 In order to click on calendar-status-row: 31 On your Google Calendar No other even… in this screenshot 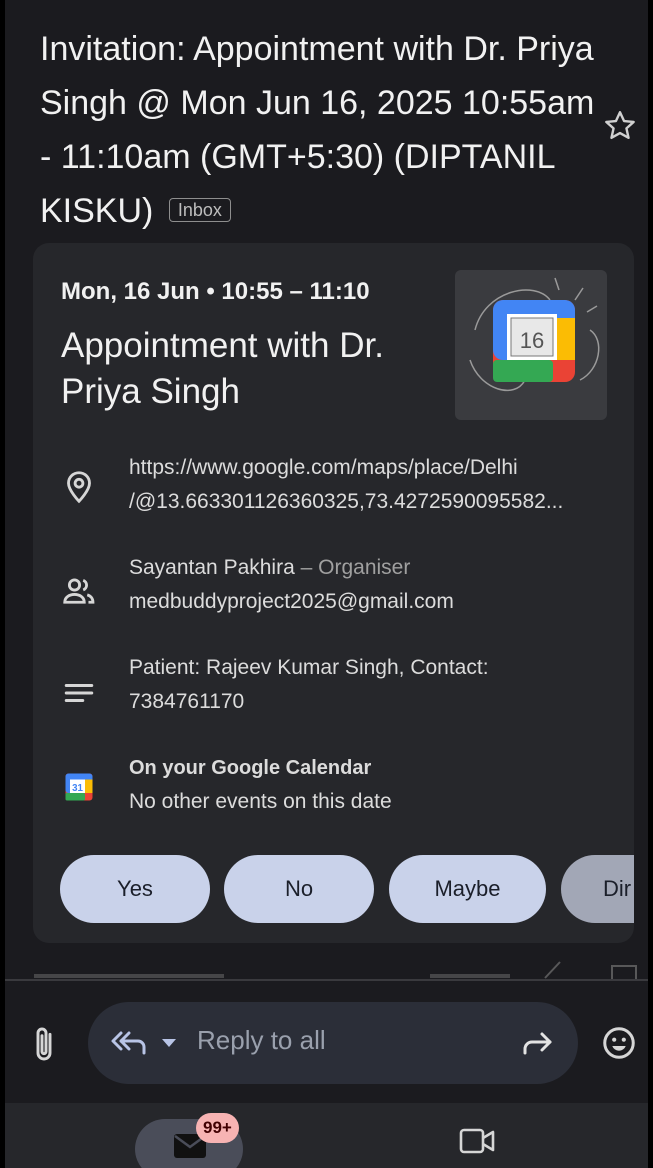, I will do `click(333, 791)`.